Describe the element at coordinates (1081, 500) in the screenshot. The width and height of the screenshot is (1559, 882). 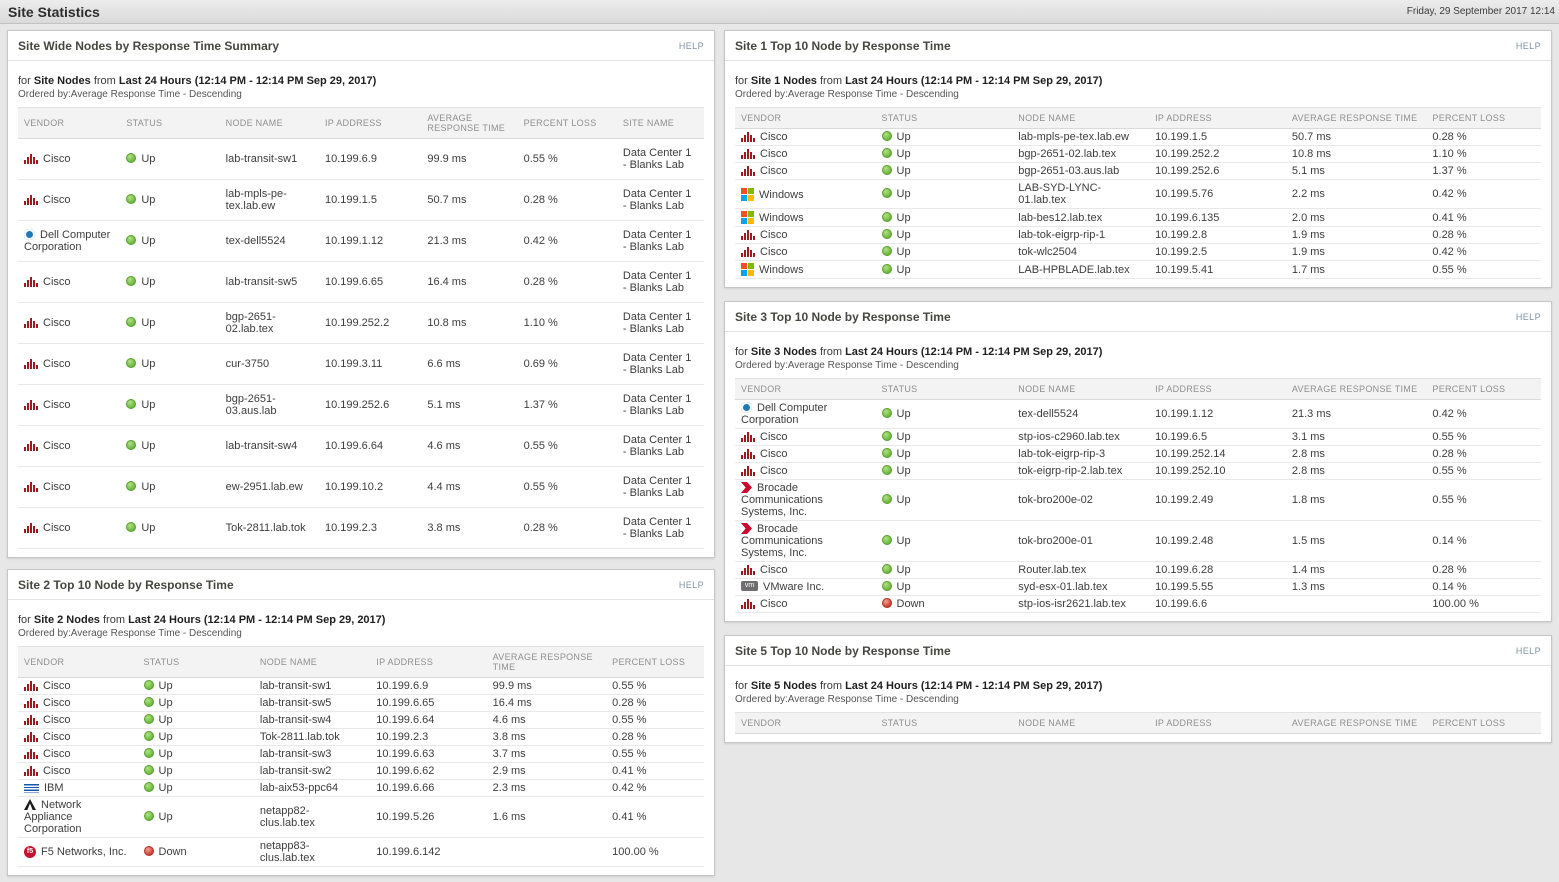
I see `node-name-cell: tok-bro200e-02` at that location.